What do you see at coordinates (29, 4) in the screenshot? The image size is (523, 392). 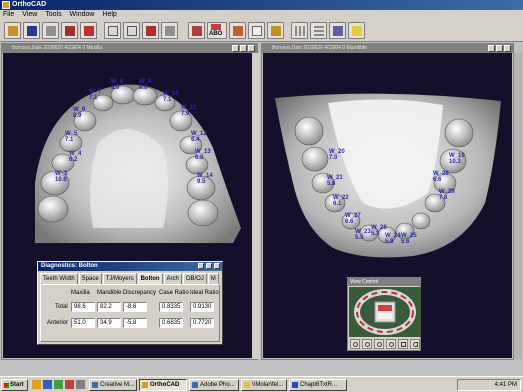 I see `app-title: OrthoCAD` at bounding box center [29, 4].